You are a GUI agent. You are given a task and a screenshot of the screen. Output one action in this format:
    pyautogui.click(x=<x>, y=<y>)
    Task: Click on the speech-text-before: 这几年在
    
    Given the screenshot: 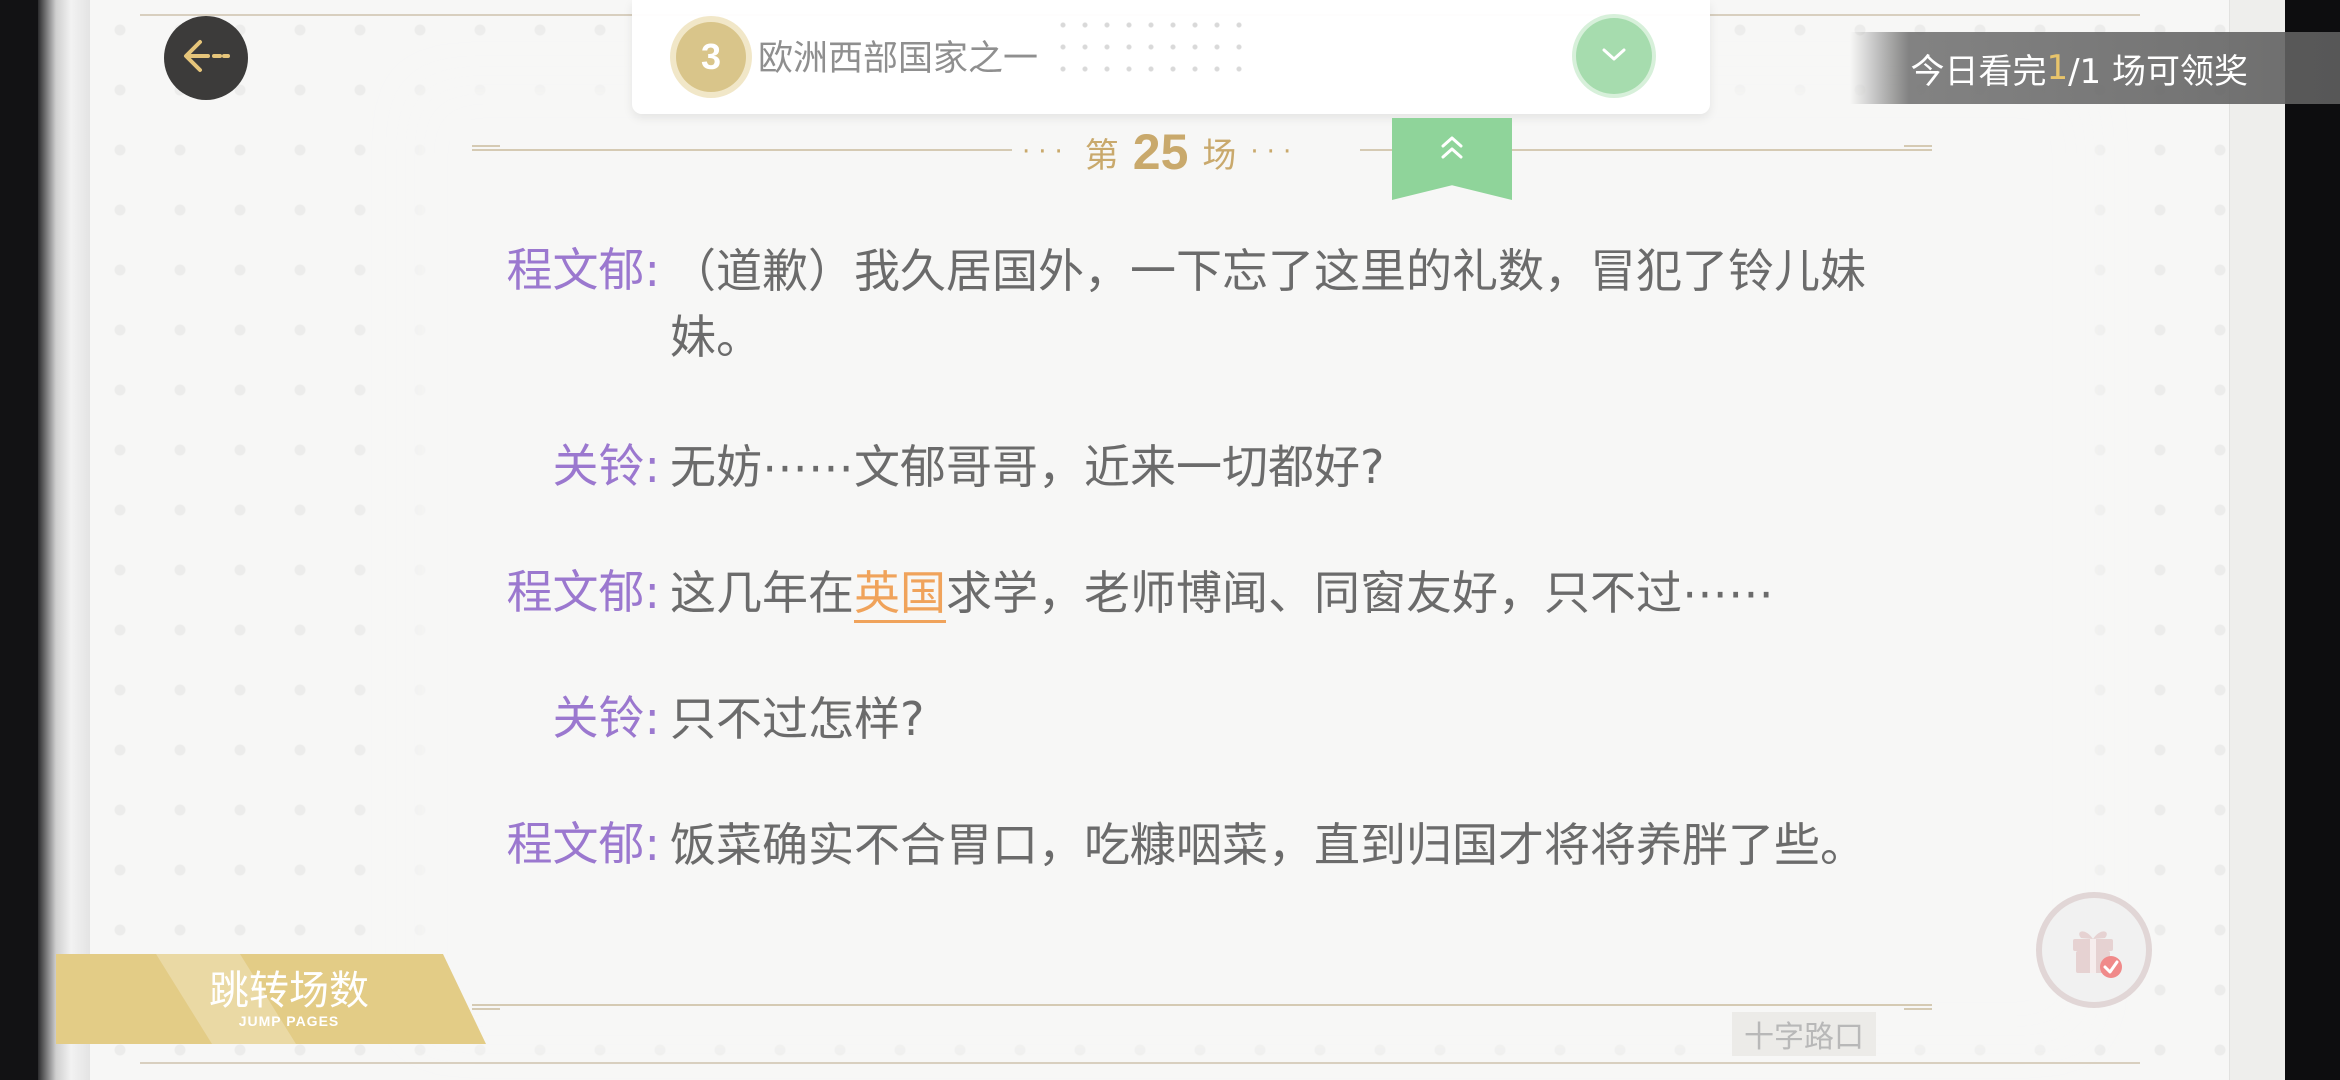 What is the action you would take?
    pyautogui.click(x=762, y=593)
    